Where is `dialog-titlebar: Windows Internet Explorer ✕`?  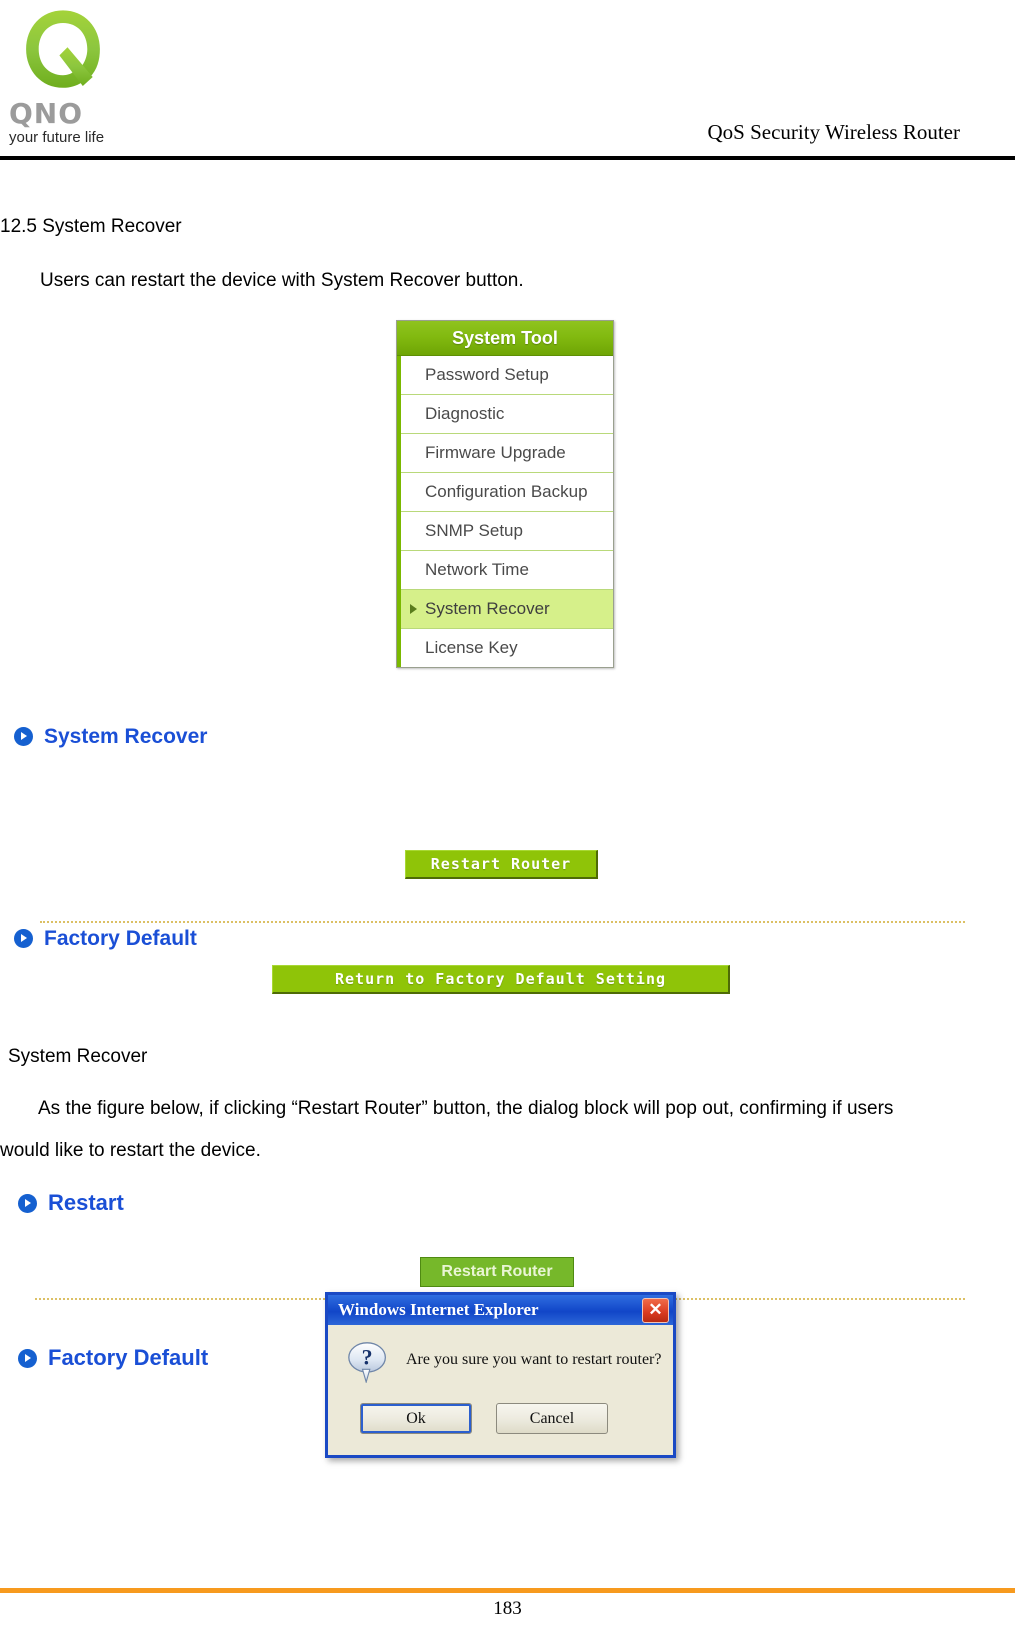
dialog-titlebar: Windows Internet Explorer ✕ is located at coordinates (500, 1310).